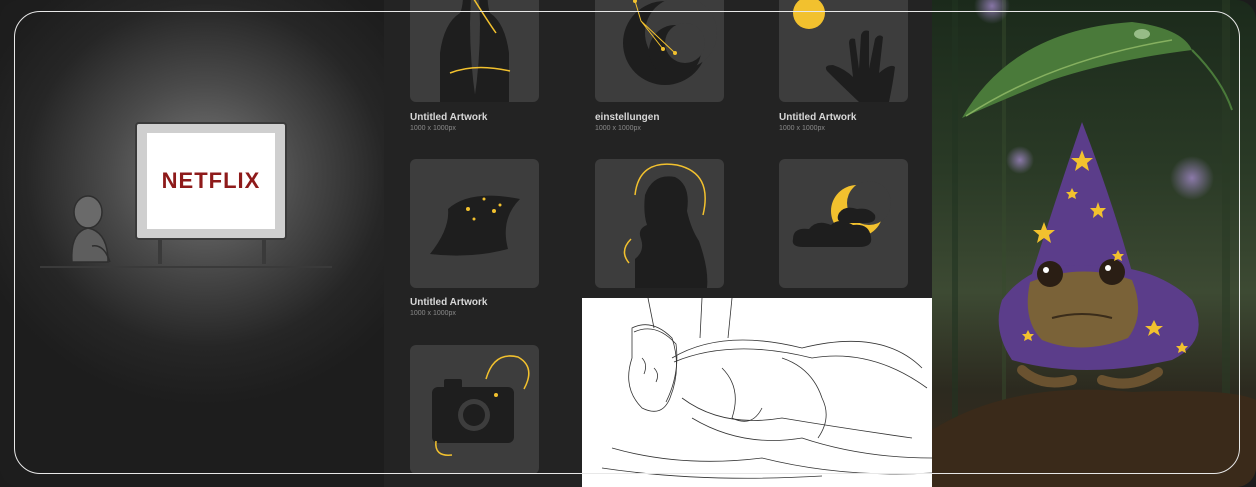  Describe the element at coordinates (843, 223) in the screenshot. I see `artwork-thumbnail-crescent-moon` at that location.